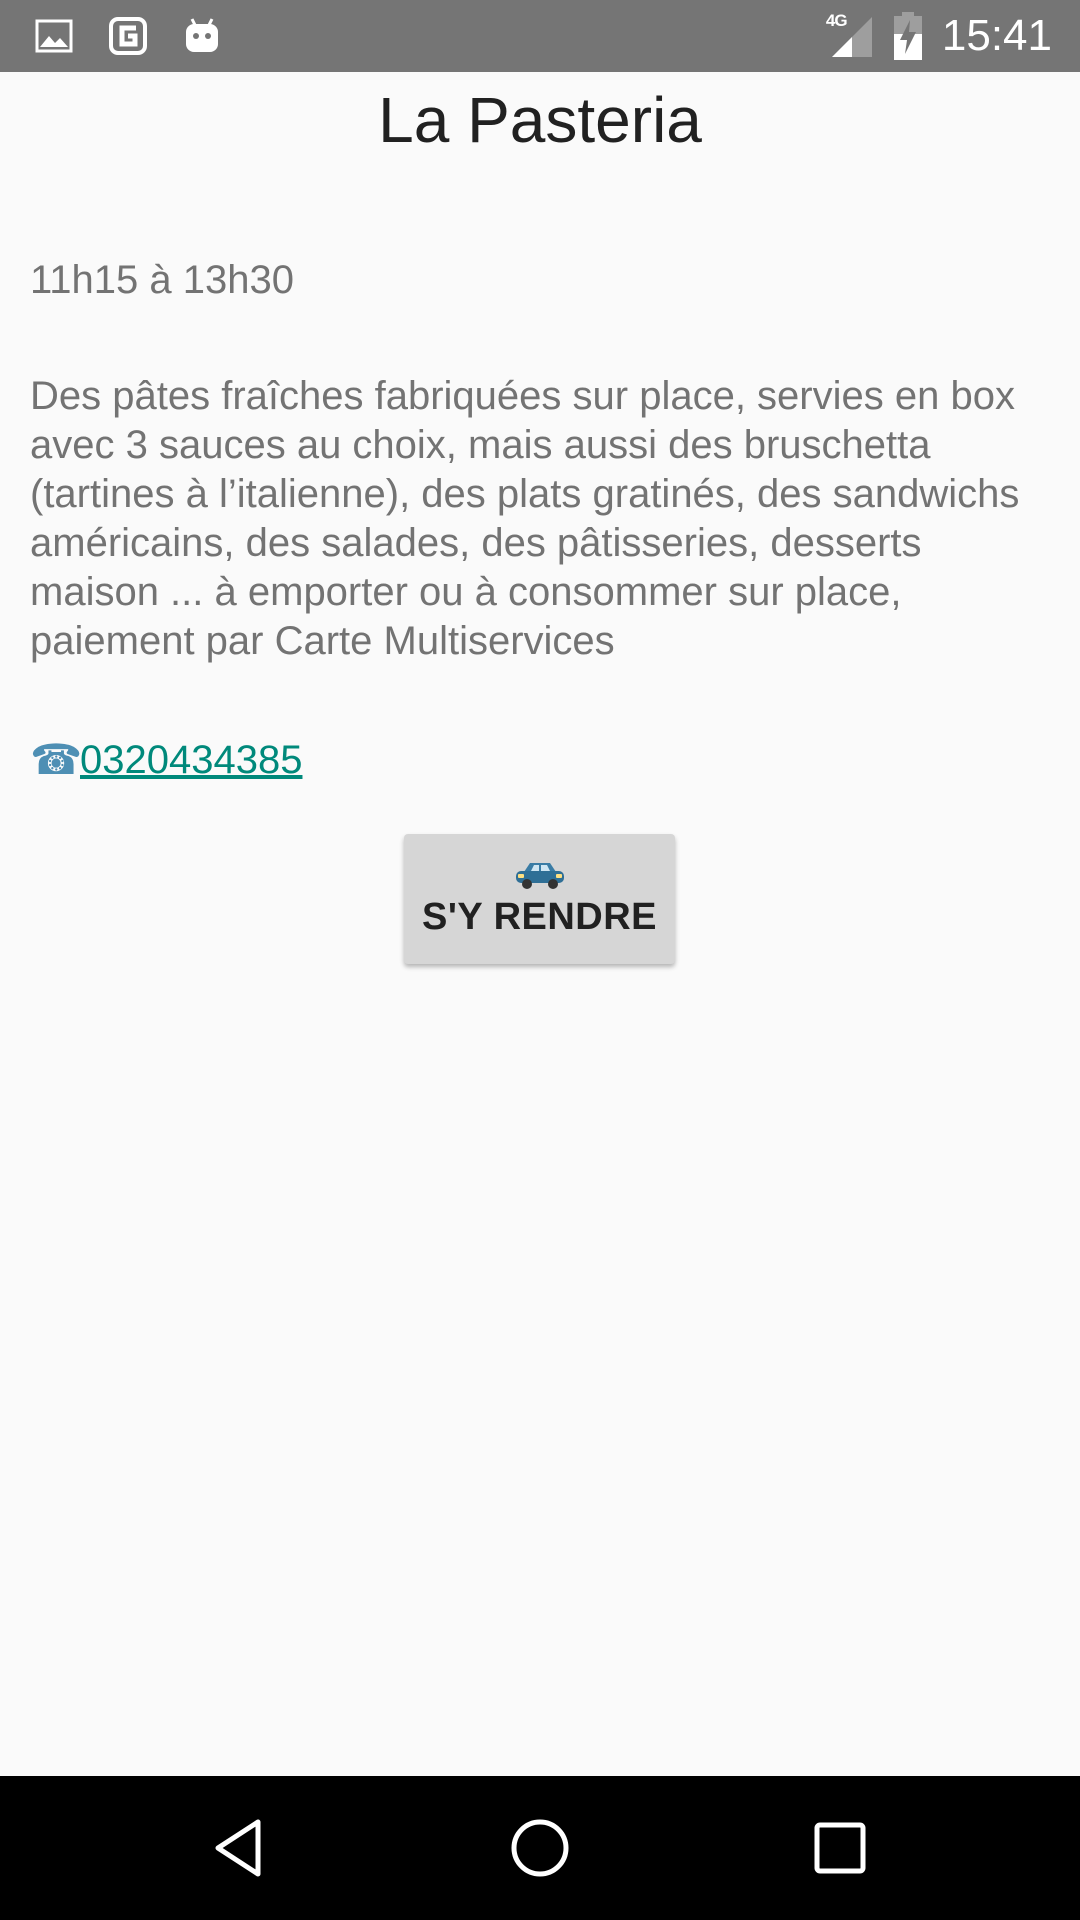  I want to click on opening-hours: 11h15 à 13h30, so click(162, 280).